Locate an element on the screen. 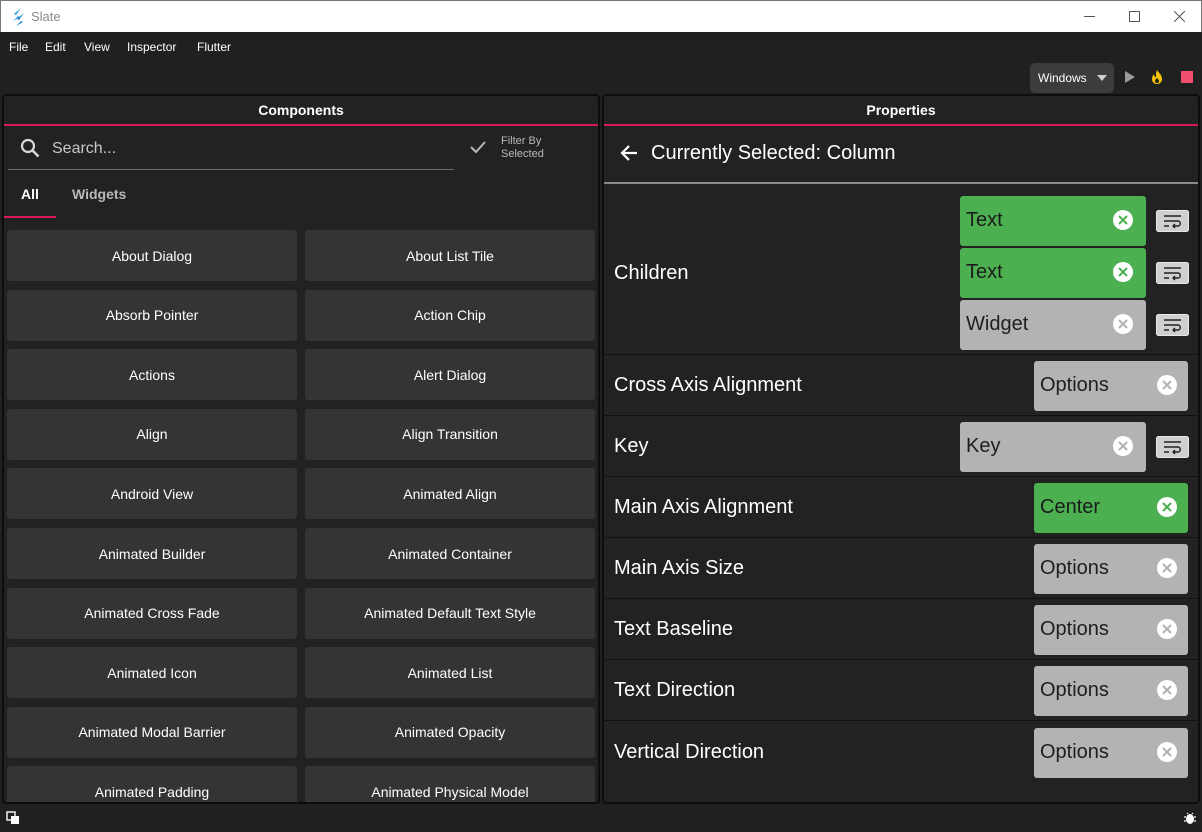 This screenshot has width=1202, height=832. component-tabs: All Widgets is located at coordinates (301, 196).